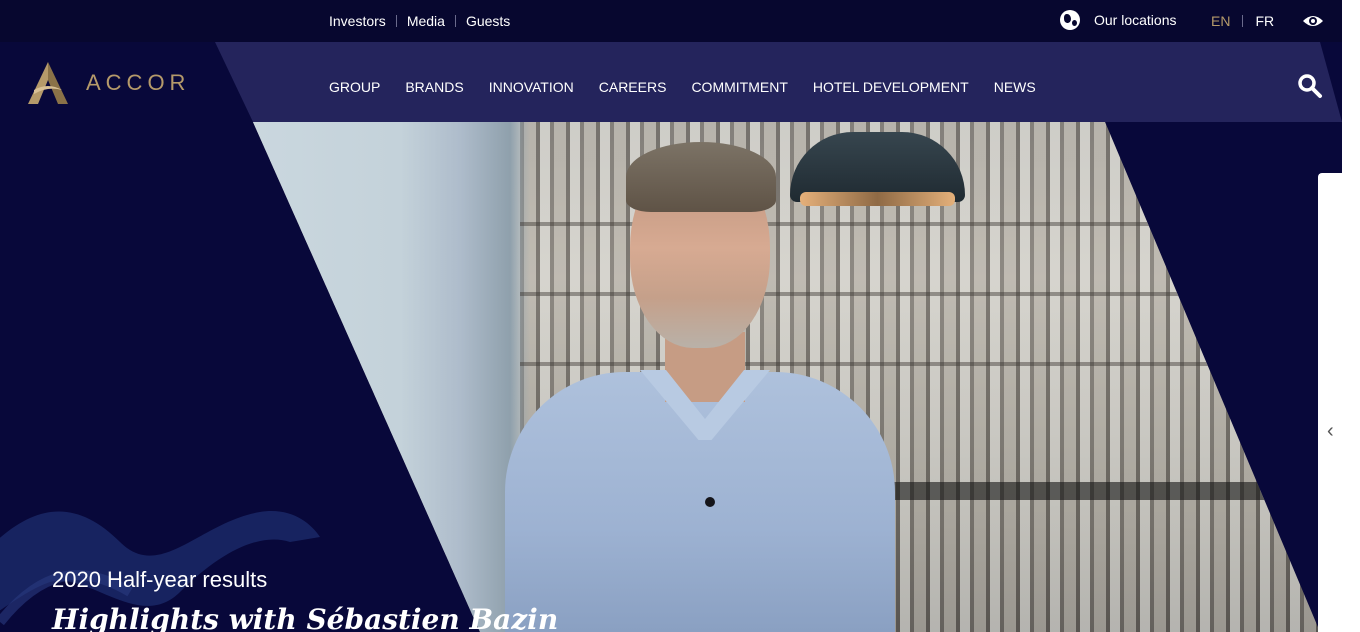 The width and height of the screenshot is (1360, 632). What do you see at coordinates (710, 502) in the screenshot?
I see `lapel-mic` at bounding box center [710, 502].